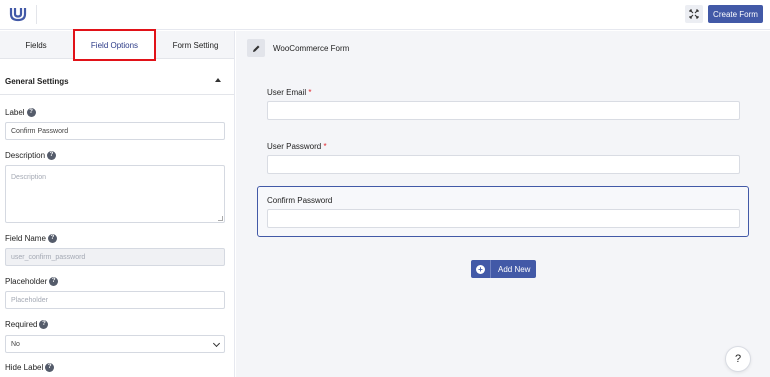 This screenshot has width=770, height=377. What do you see at coordinates (115, 300) in the screenshot?
I see `placeholder-input: Placeholder` at bounding box center [115, 300].